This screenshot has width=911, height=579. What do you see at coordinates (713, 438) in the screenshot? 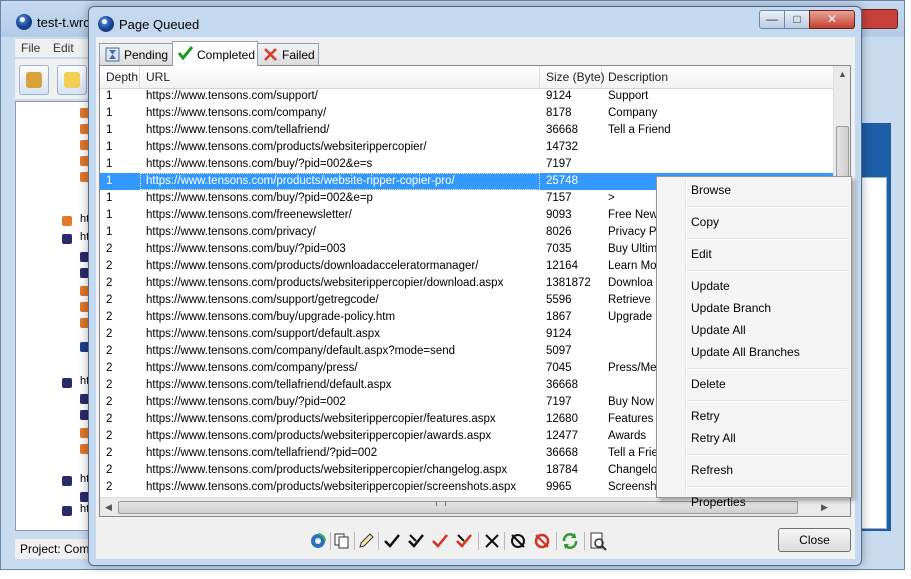
I see `menu-item-retry-all: Retry All` at bounding box center [713, 438].